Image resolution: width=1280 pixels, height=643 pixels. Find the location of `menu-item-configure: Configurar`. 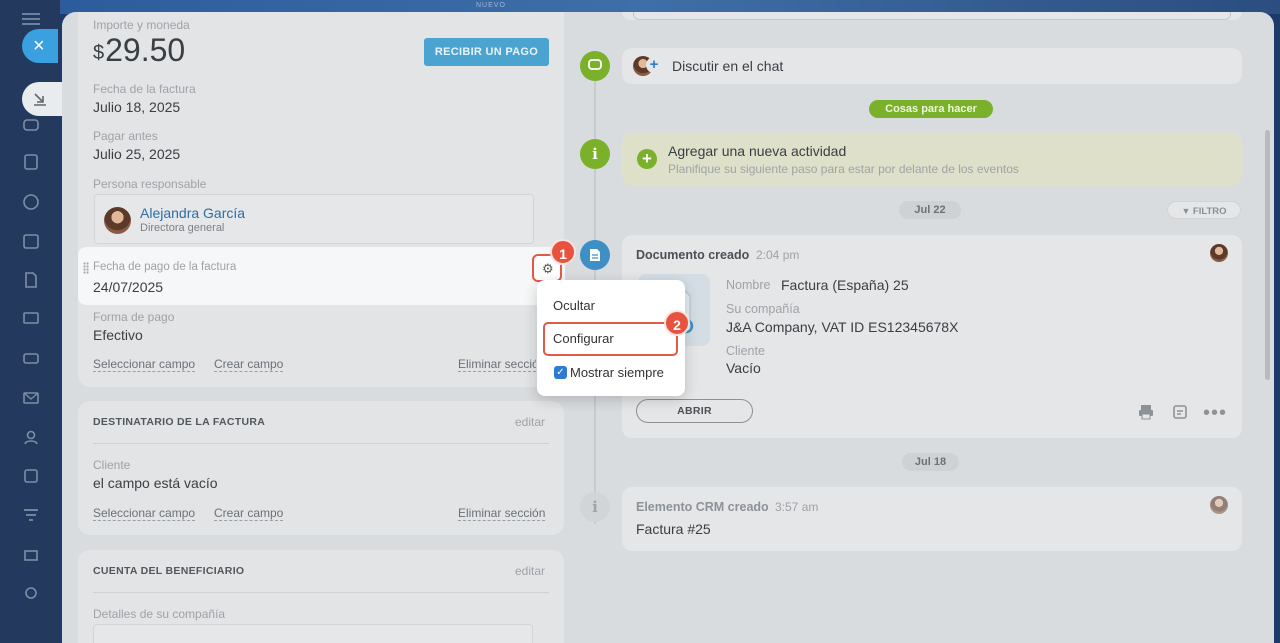

menu-item-configure: Configurar is located at coordinates (583, 338).